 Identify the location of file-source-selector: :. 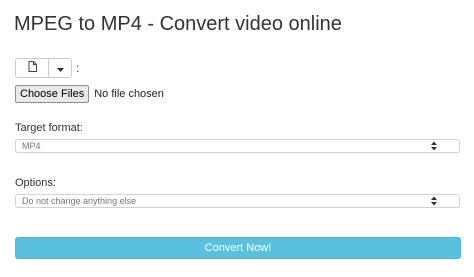
(47, 68).